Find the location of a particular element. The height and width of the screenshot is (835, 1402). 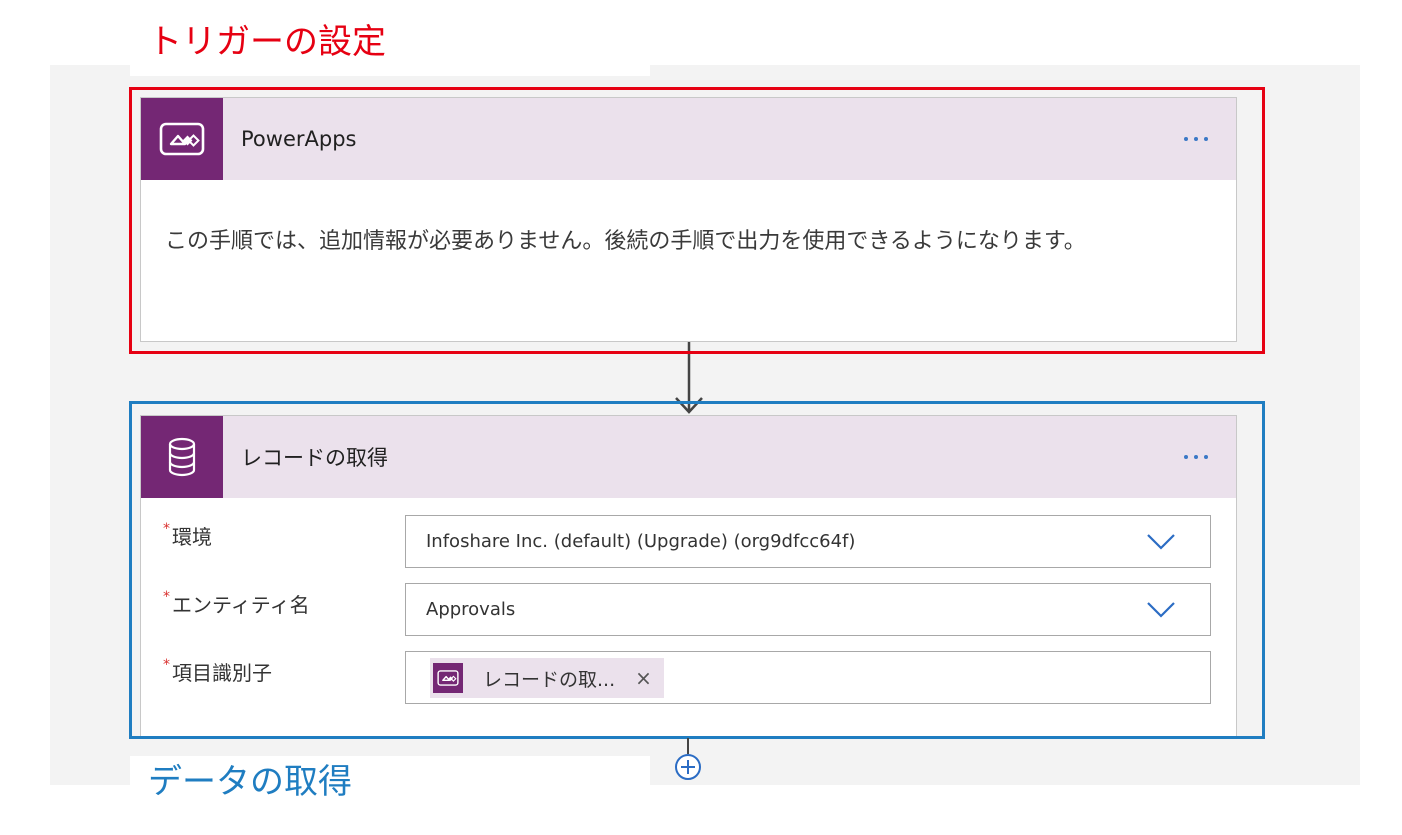

data-annotation: データの取得 is located at coordinates (250, 782).